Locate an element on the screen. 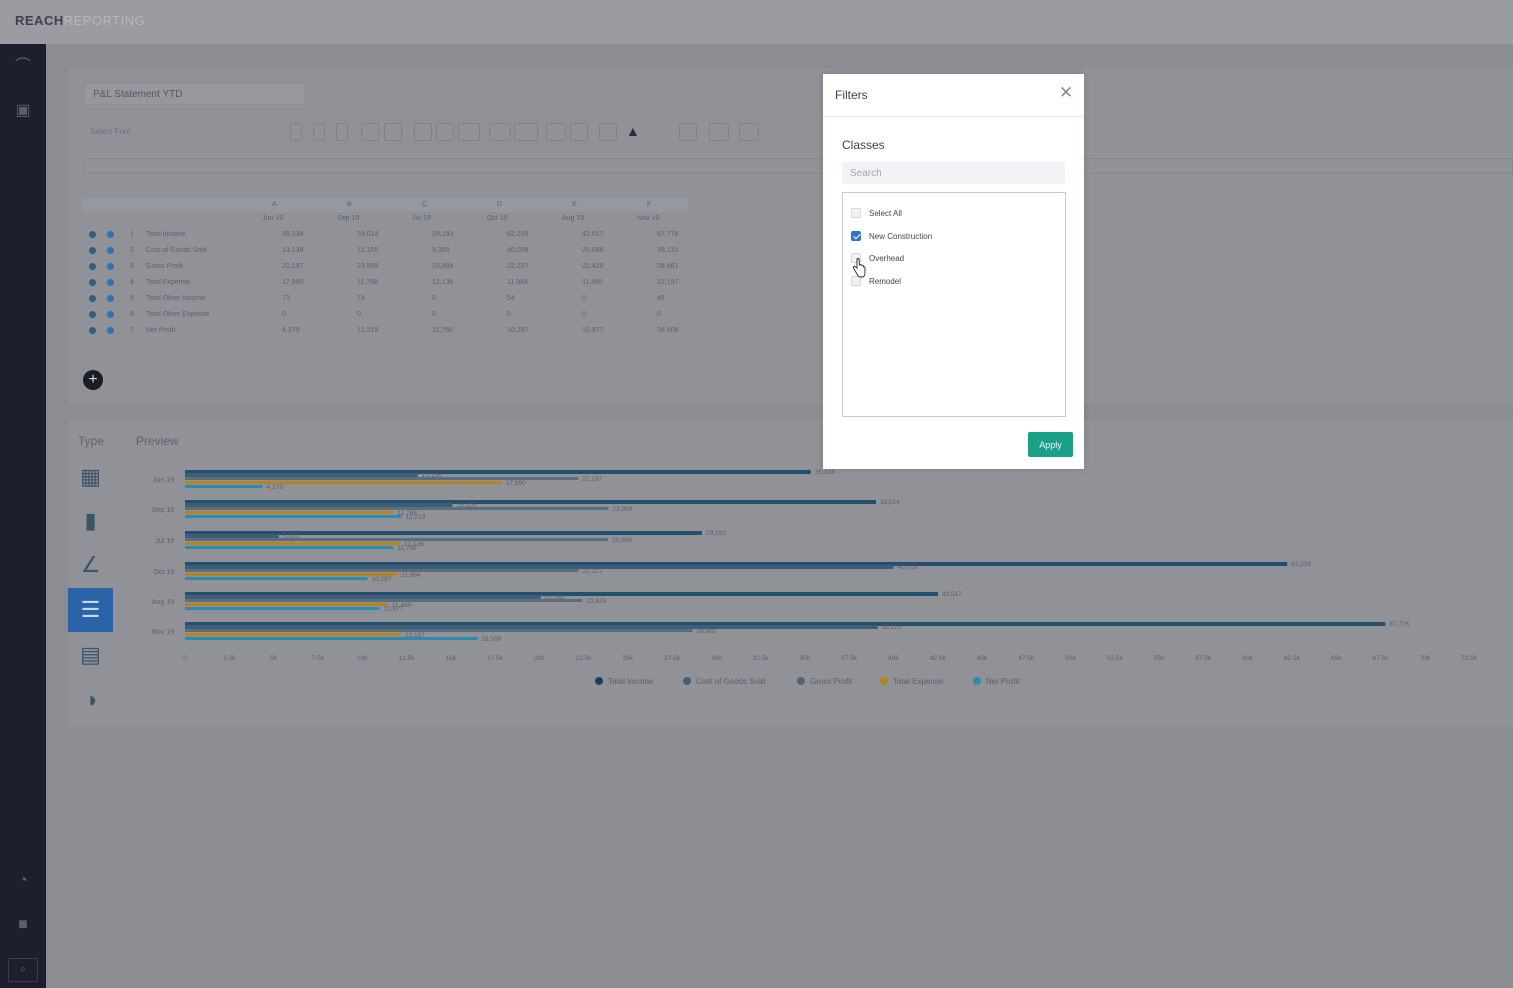  data-label: 11,750 is located at coordinates (407, 548).